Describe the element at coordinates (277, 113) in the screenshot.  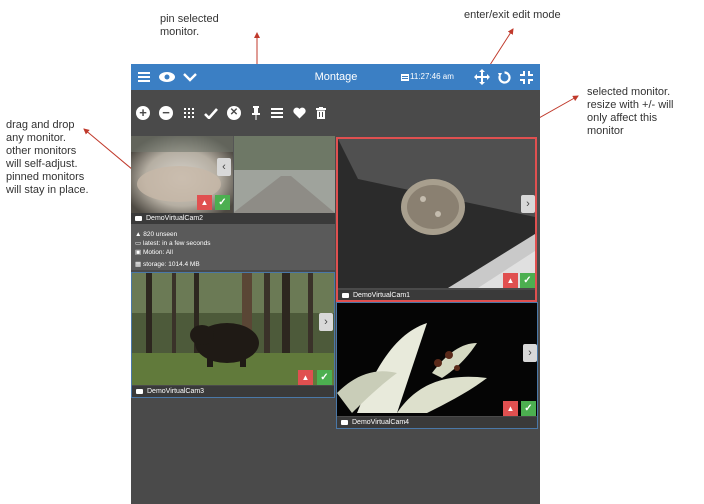
I see `list-icon` at that location.